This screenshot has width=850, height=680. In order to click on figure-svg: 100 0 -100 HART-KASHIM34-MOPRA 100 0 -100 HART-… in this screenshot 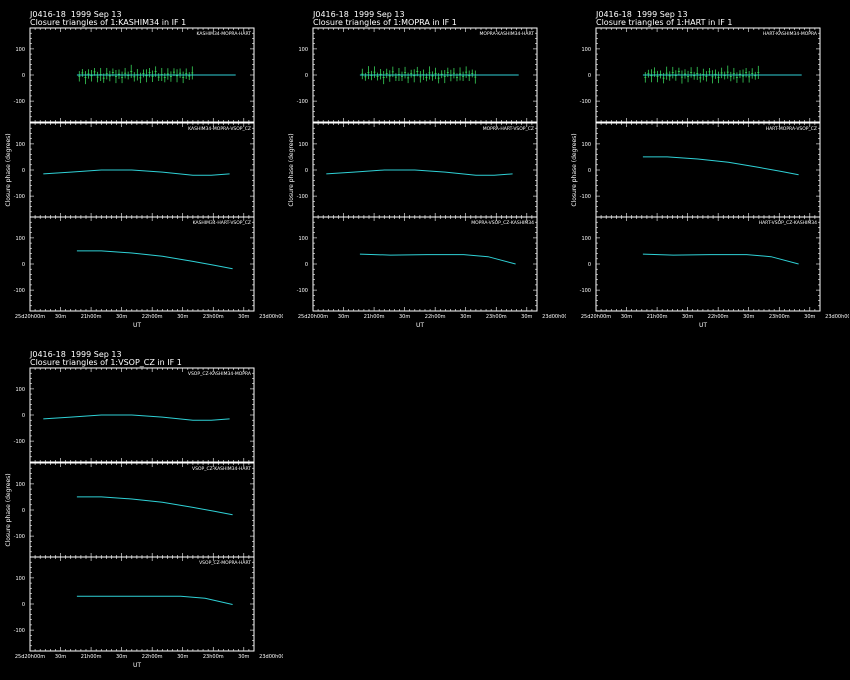, I will do `click(710, 178)`.